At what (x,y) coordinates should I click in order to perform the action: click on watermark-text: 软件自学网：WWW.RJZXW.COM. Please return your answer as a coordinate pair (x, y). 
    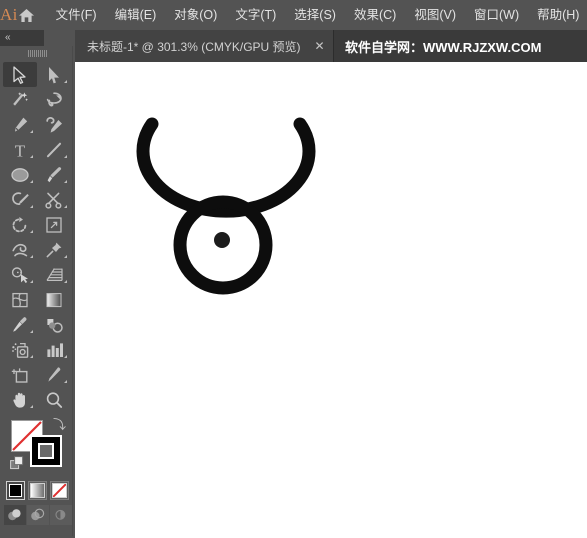
    Looking at the image, I should click on (443, 47).